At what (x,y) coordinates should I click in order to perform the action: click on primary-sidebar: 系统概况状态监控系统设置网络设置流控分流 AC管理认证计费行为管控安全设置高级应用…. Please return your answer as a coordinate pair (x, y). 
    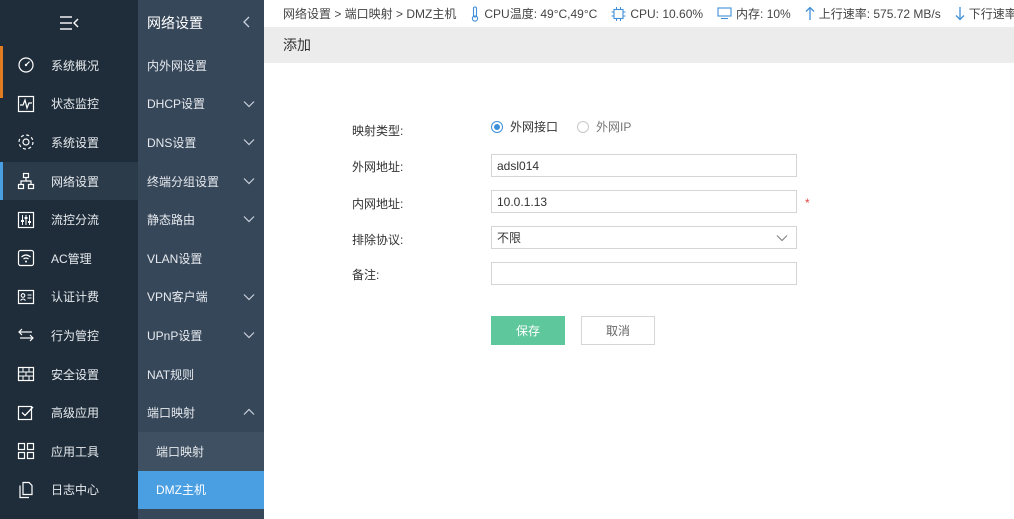
    Looking at the image, I should click on (69, 259).